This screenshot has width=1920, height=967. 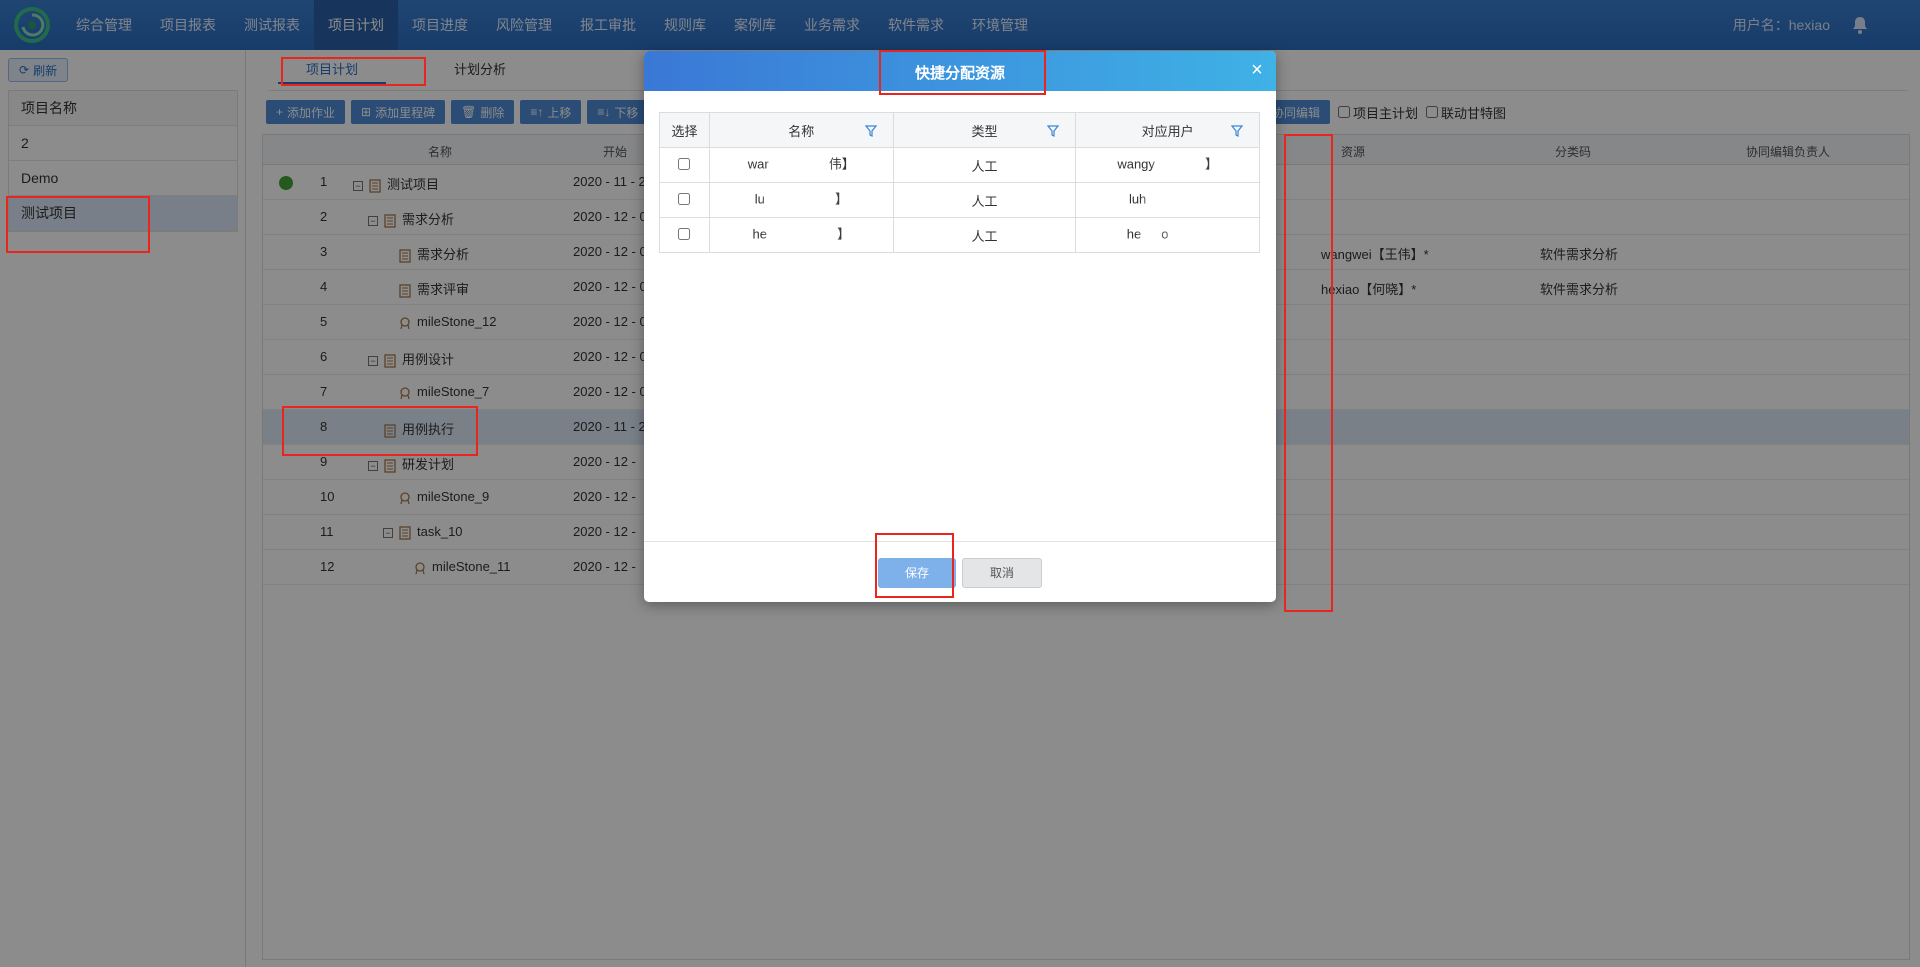 I want to click on resource-name-part: war, so click(x=758, y=164).